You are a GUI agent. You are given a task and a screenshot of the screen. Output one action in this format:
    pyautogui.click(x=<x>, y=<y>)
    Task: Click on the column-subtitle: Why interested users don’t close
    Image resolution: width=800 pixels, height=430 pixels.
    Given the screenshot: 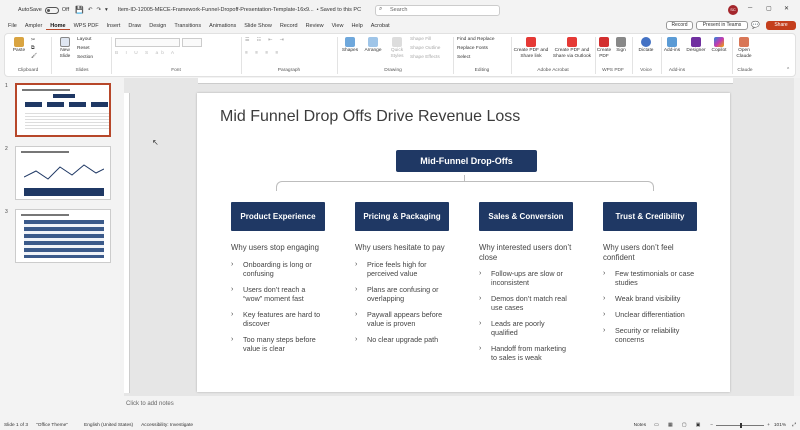 What is the action you would take?
    pyautogui.click(x=526, y=252)
    